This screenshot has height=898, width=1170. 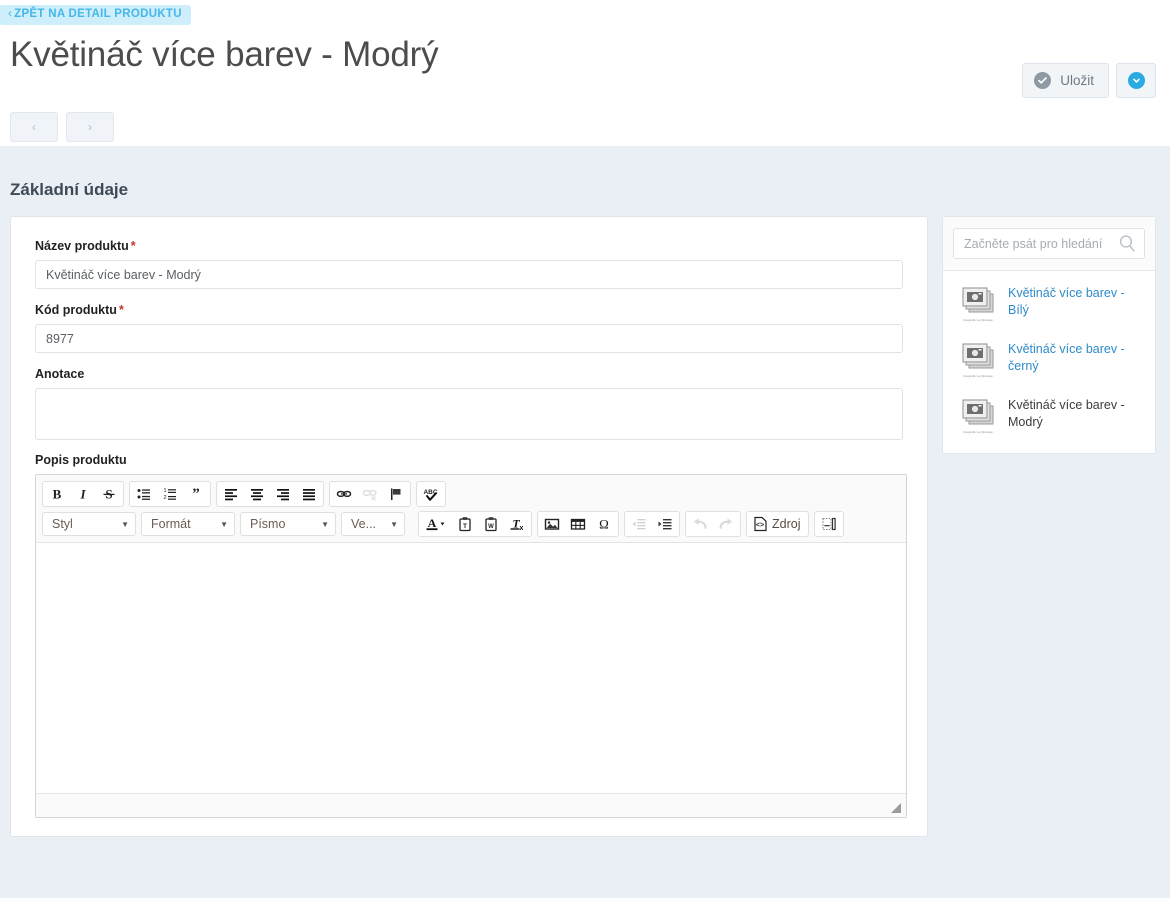 What do you see at coordinates (465, 524) in the screenshot?
I see `paste-as-plain-text-button: T` at bounding box center [465, 524].